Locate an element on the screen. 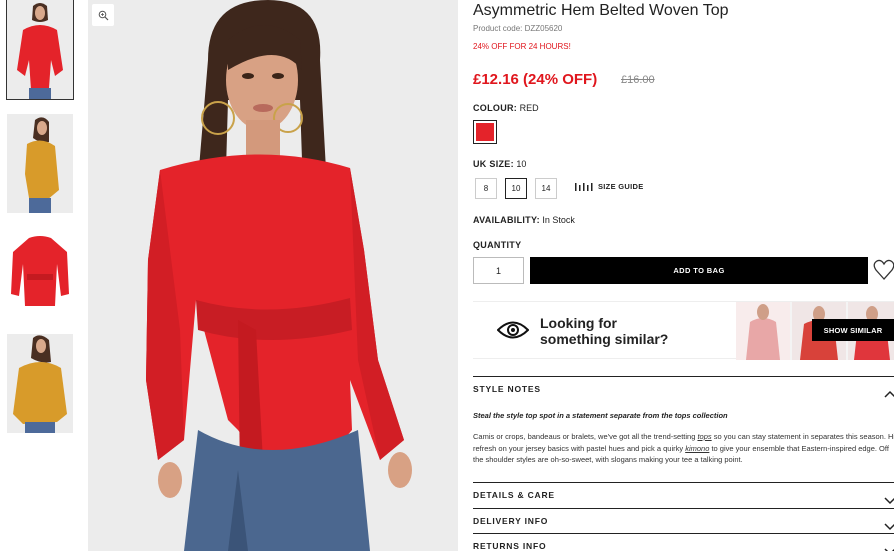  similar-text: Looking for something similar? is located at coordinates (604, 331).